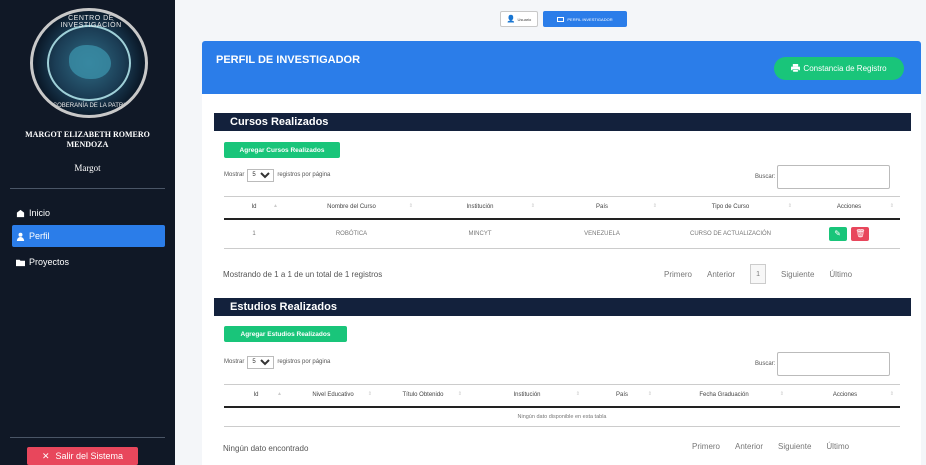 The width and height of the screenshot is (926, 465). I want to click on delete-button: 🗑, so click(860, 233).